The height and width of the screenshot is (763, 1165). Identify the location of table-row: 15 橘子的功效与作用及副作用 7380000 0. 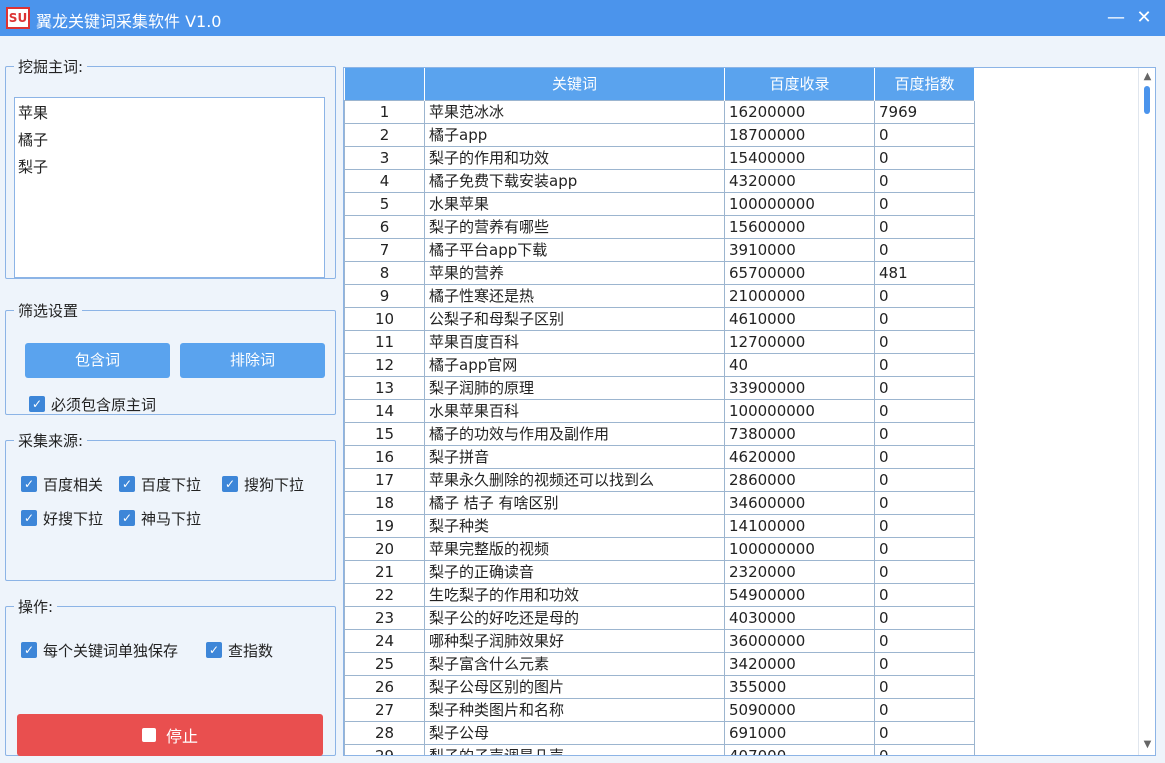
(659, 433).